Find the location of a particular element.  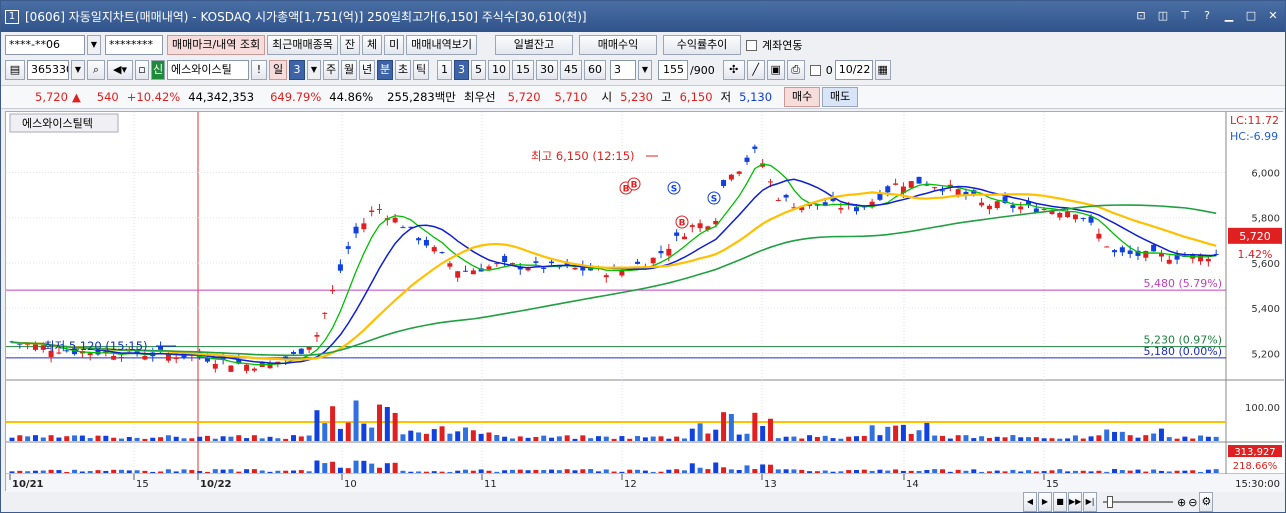

tools-icon: ✣ is located at coordinates (733, 70).